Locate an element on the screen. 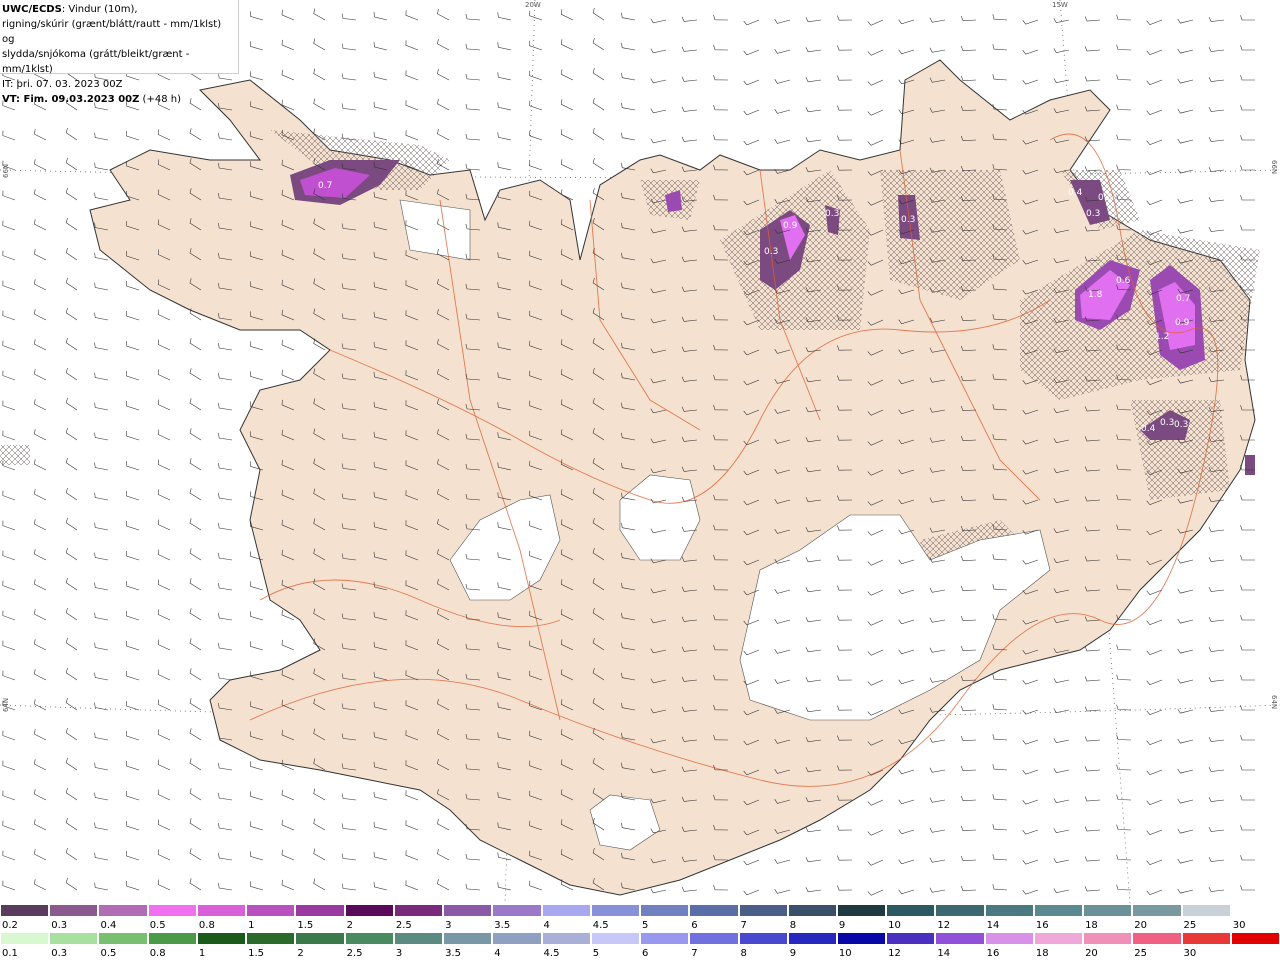 This screenshot has width=1280, height=960. rain-scale-label: 0.3 is located at coordinates (59, 953).